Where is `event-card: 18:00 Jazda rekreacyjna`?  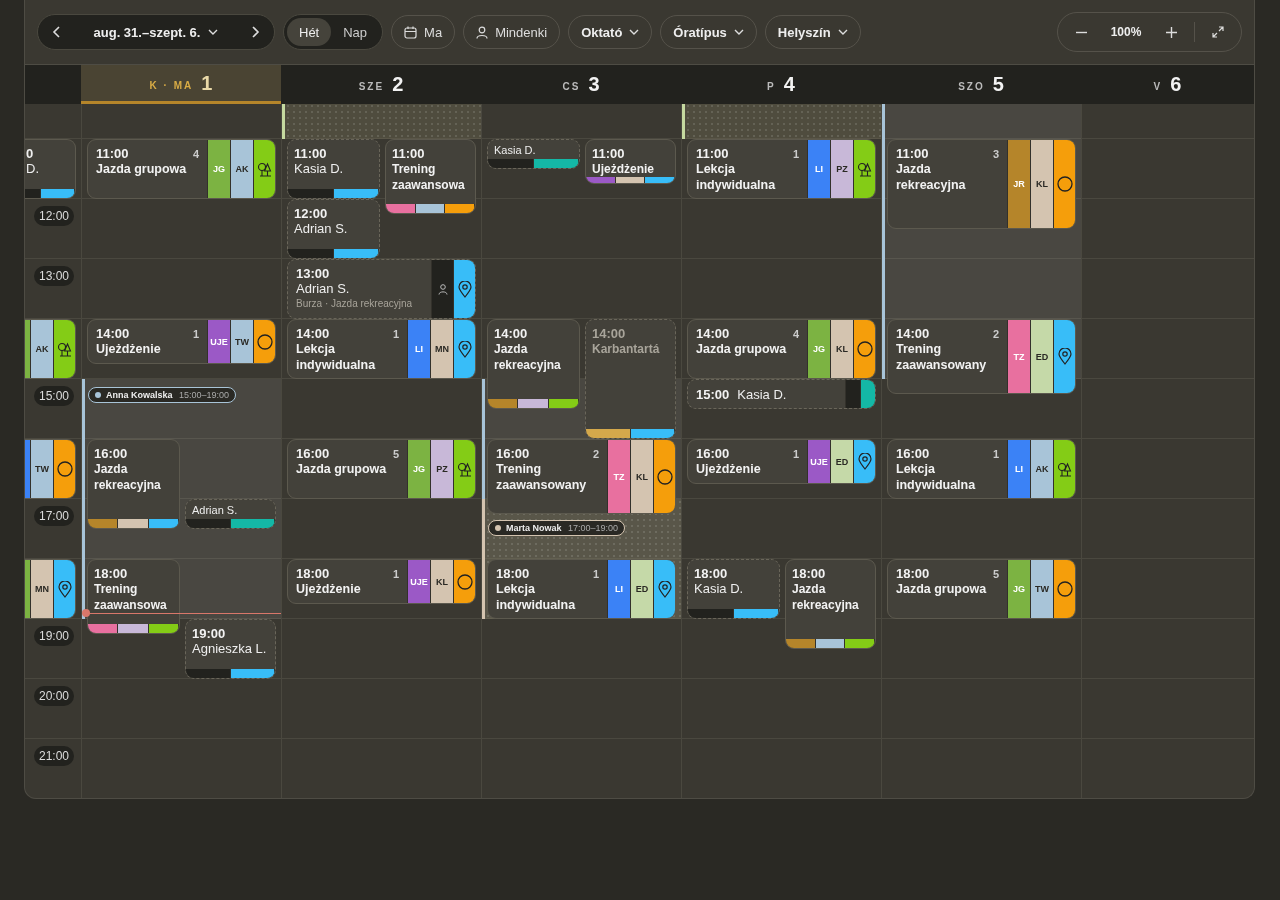
event-card: 18:00 Jazda rekreacyjna is located at coordinates (830, 604).